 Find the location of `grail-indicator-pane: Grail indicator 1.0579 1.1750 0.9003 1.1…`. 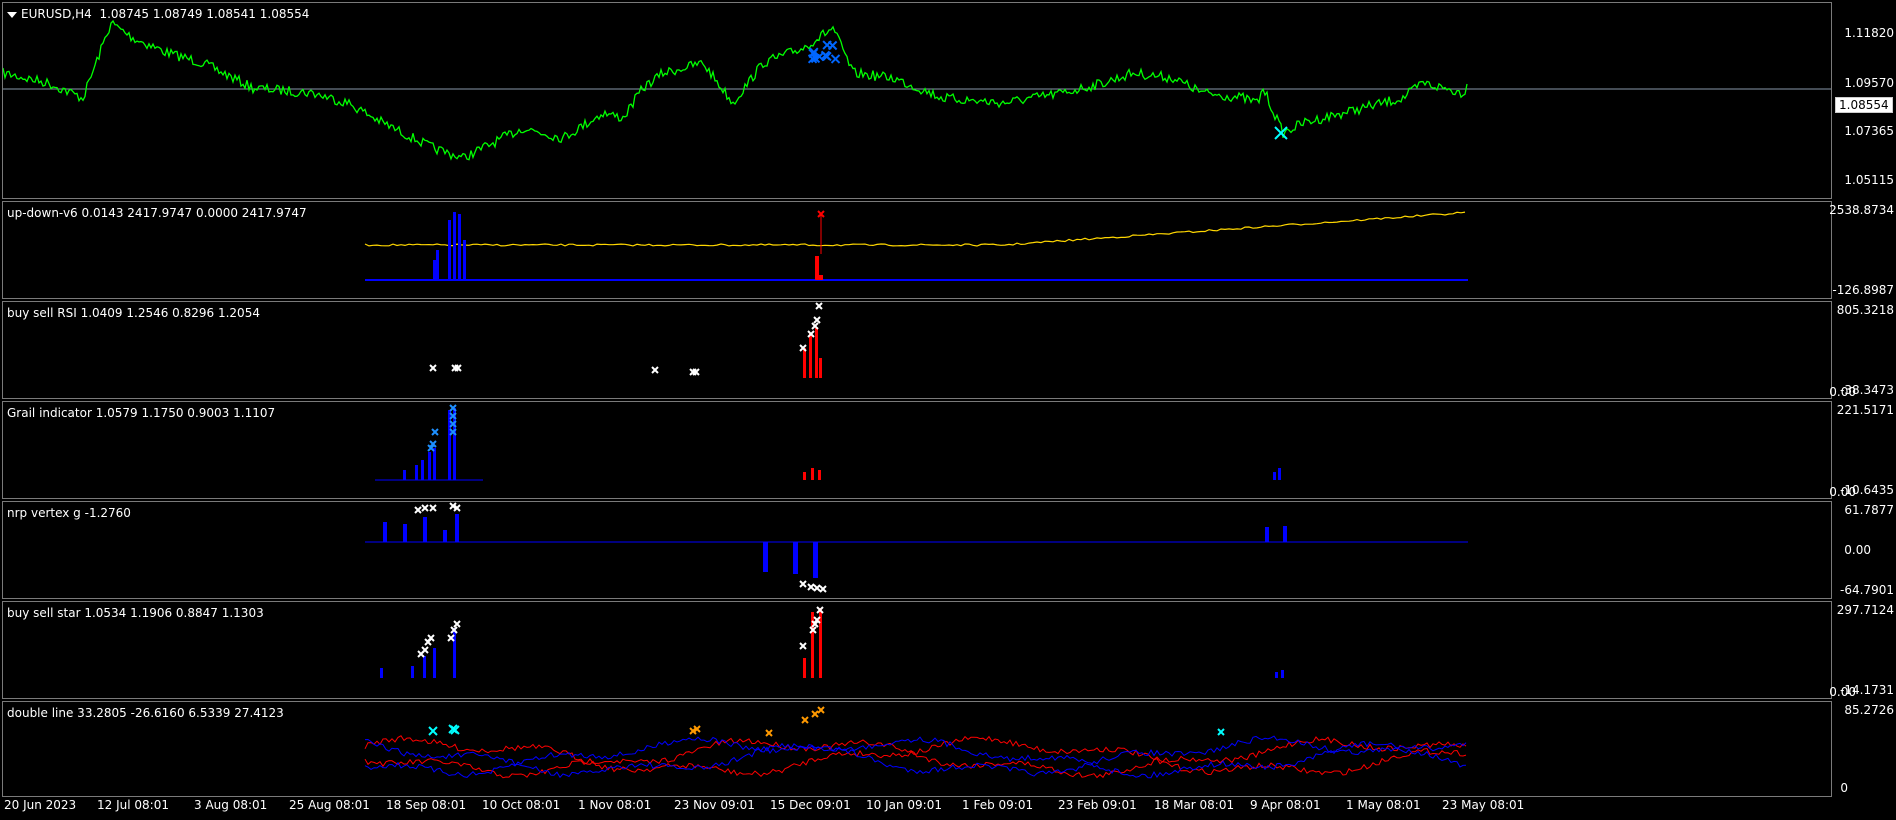

grail-indicator-pane: Grail indicator 1.0579 1.1750 0.9003 1.1… is located at coordinates (917, 450).